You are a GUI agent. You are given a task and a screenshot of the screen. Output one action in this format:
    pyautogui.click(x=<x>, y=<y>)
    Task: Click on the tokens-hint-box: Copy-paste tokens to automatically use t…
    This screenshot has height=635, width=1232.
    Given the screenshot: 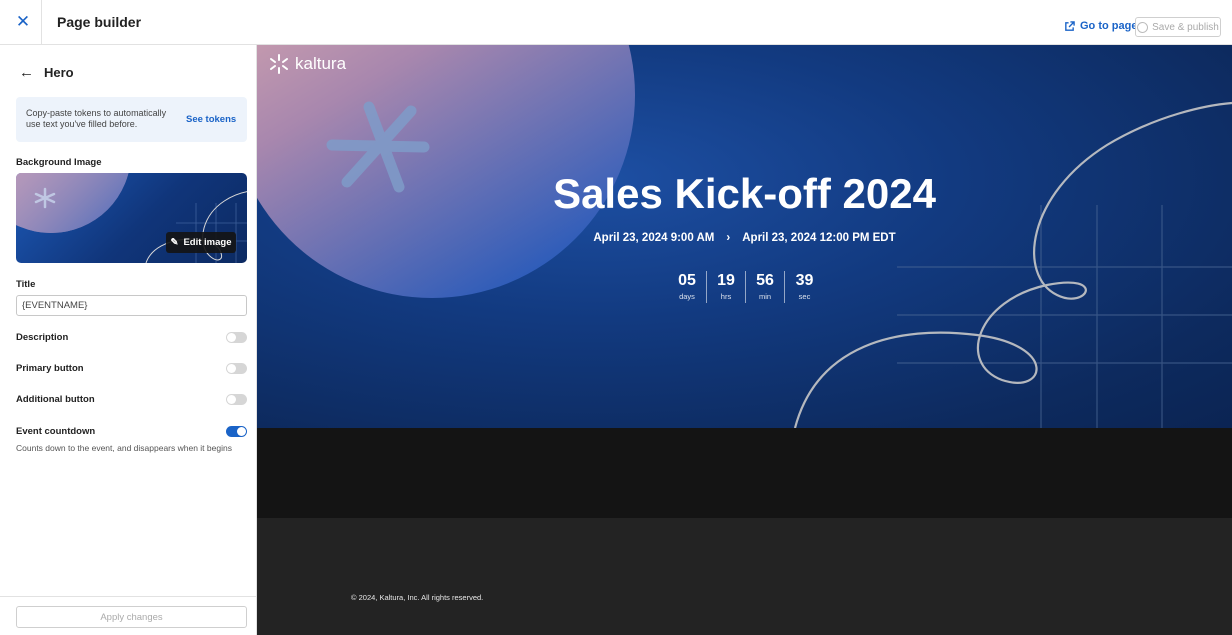 What is the action you would take?
    pyautogui.click(x=131, y=119)
    